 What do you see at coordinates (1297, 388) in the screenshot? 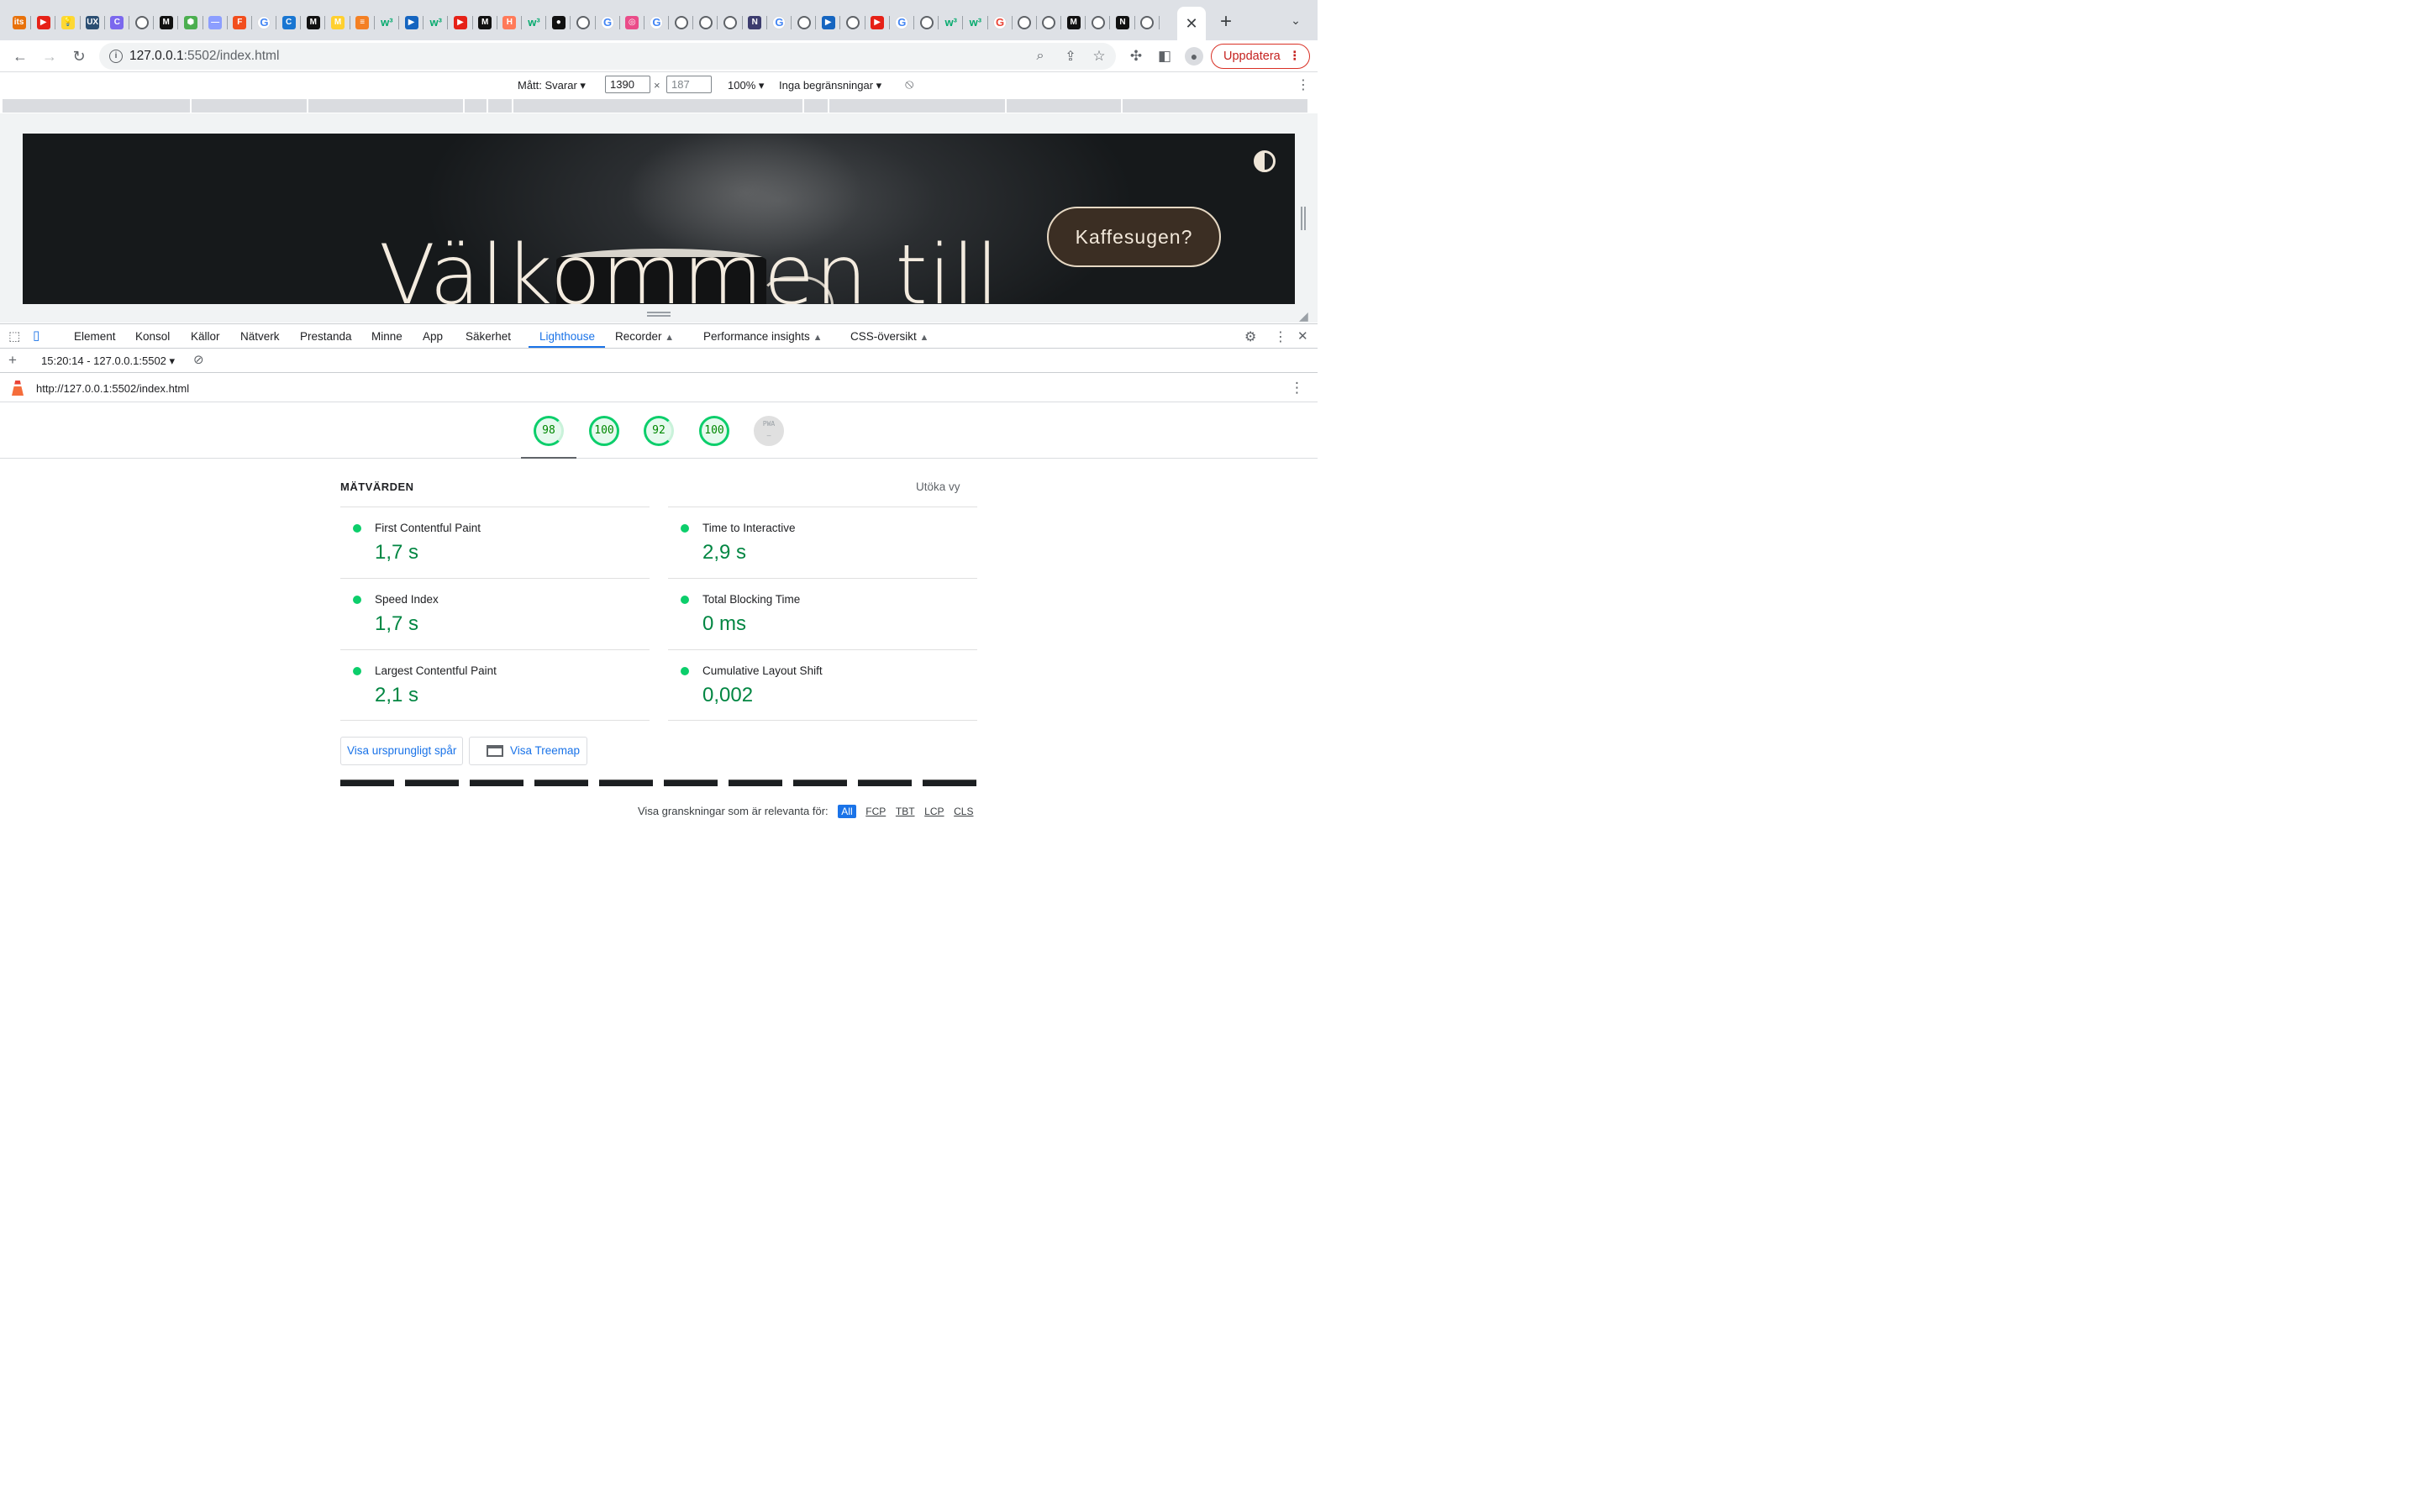
I see `report-menu-icon: ⋮` at bounding box center [1297, 388].